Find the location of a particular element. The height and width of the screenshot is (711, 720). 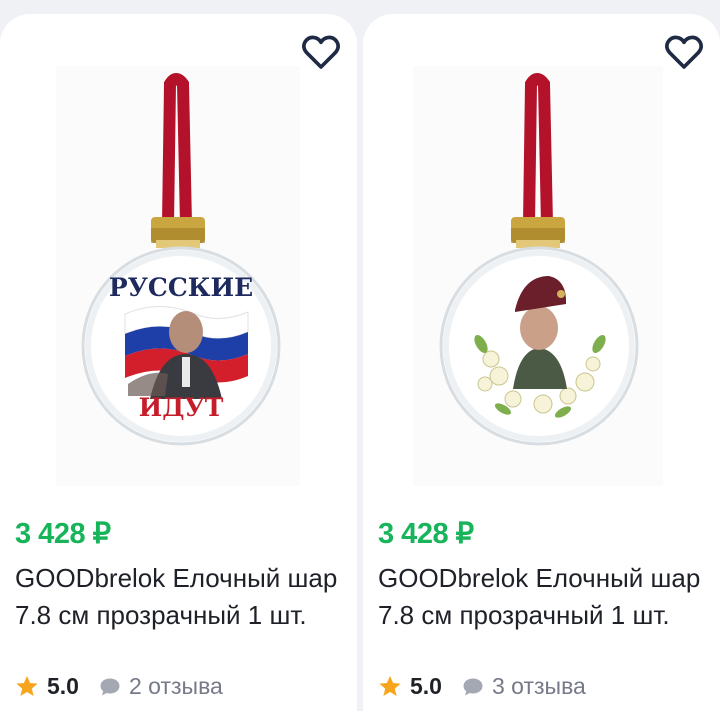

ball-text-bottom: ИДУТ is located at coordinates (181, 407).